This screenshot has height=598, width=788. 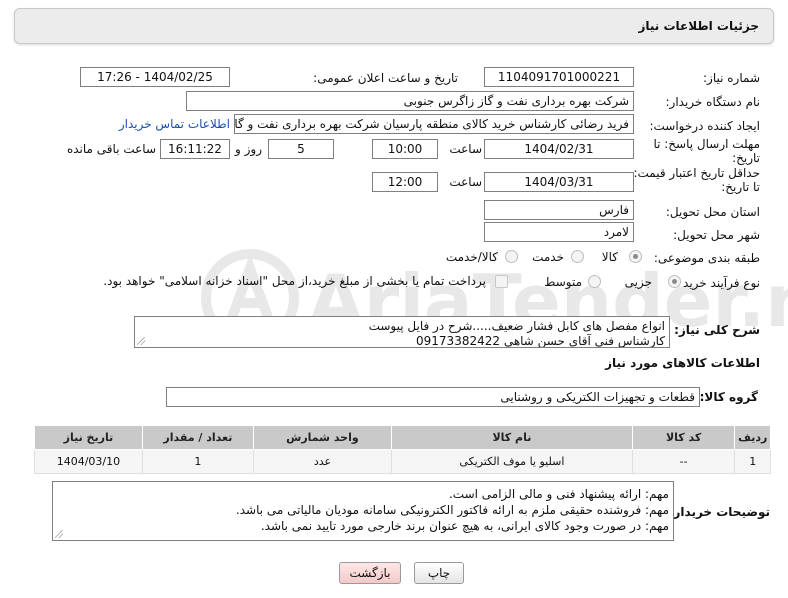 What do you see at coordinates (752, 437) in the screenshot?
I see `col-row: ردیف` at bounding box center [752, 437].